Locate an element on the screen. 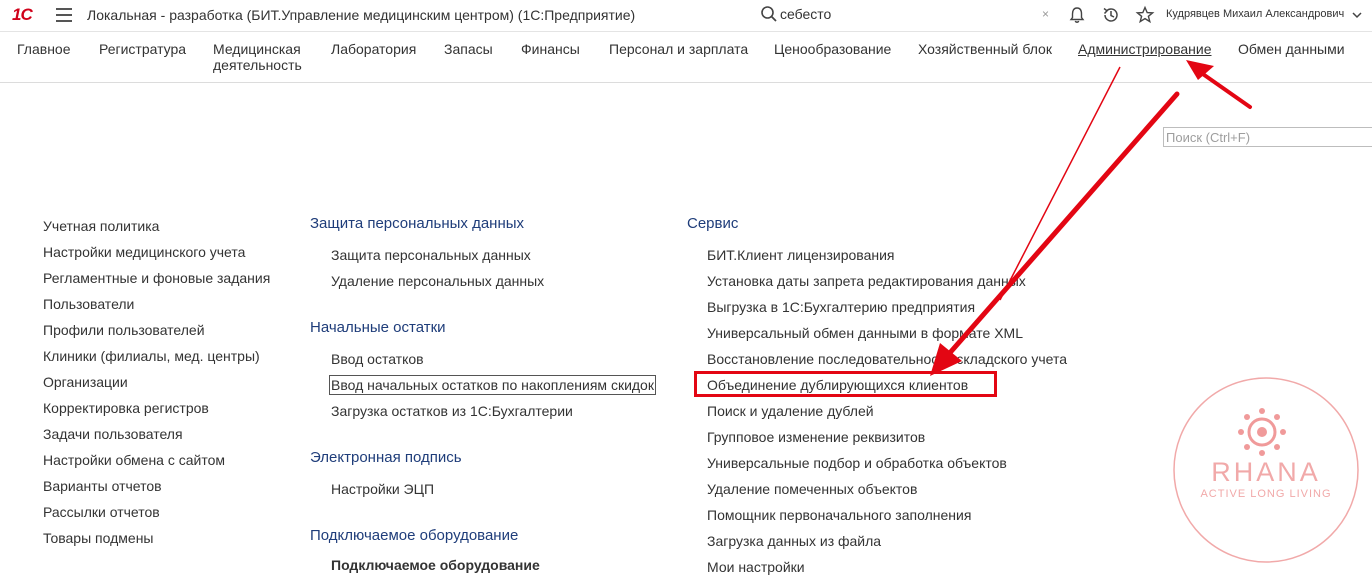  section-household: Хозяйственный блок is located at coordinates (985, 49).